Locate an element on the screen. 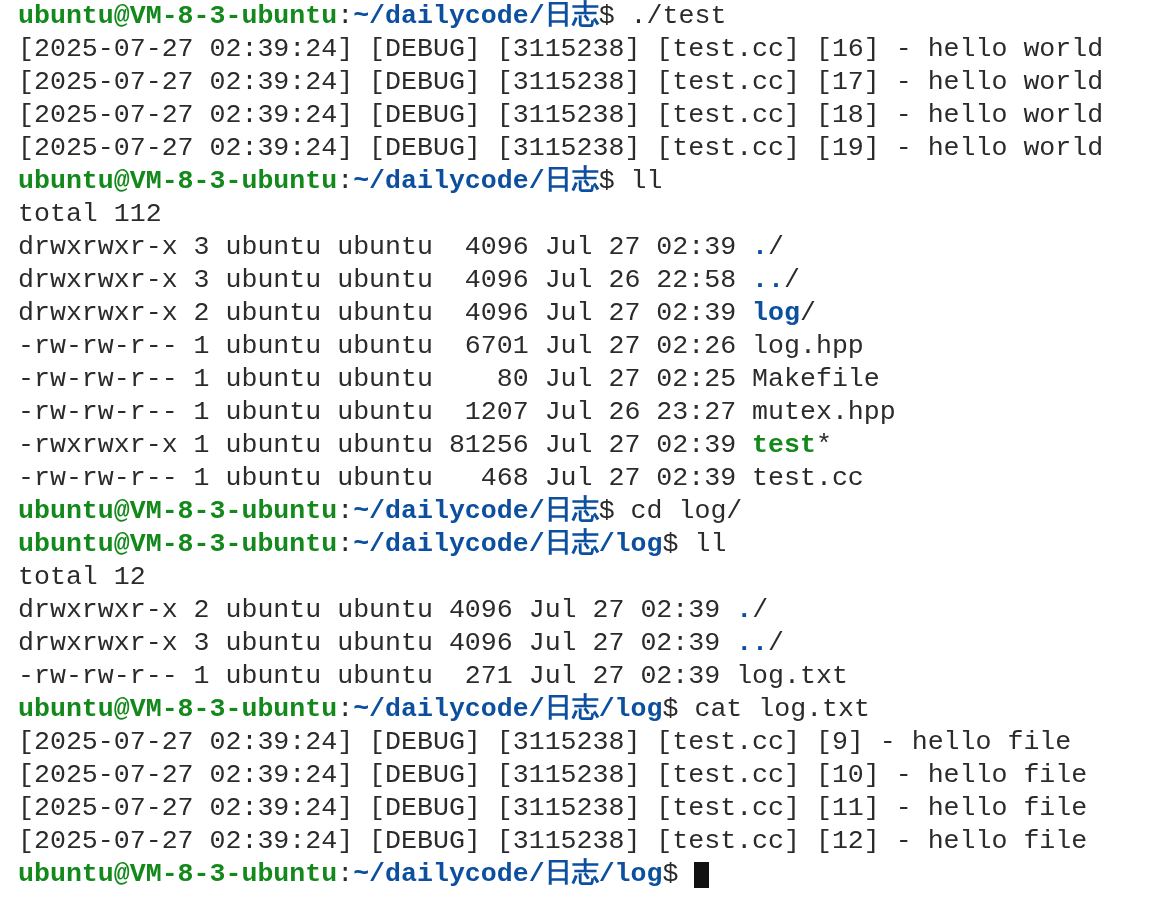 The width and height of the screenshot is (1151, 901). output-line: [2025-07-27 02:39:24] [DEBUG] [3115238] [test.cc] [18] - hello world is located at coordinates (561, 115).